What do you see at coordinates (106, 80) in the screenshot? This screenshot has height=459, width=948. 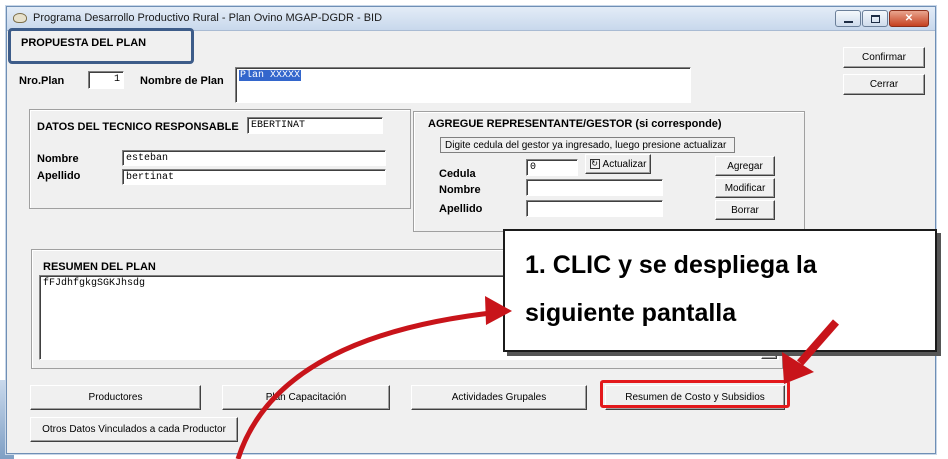 I see `plan-number-field: 1` at bounding box center [106, 80].